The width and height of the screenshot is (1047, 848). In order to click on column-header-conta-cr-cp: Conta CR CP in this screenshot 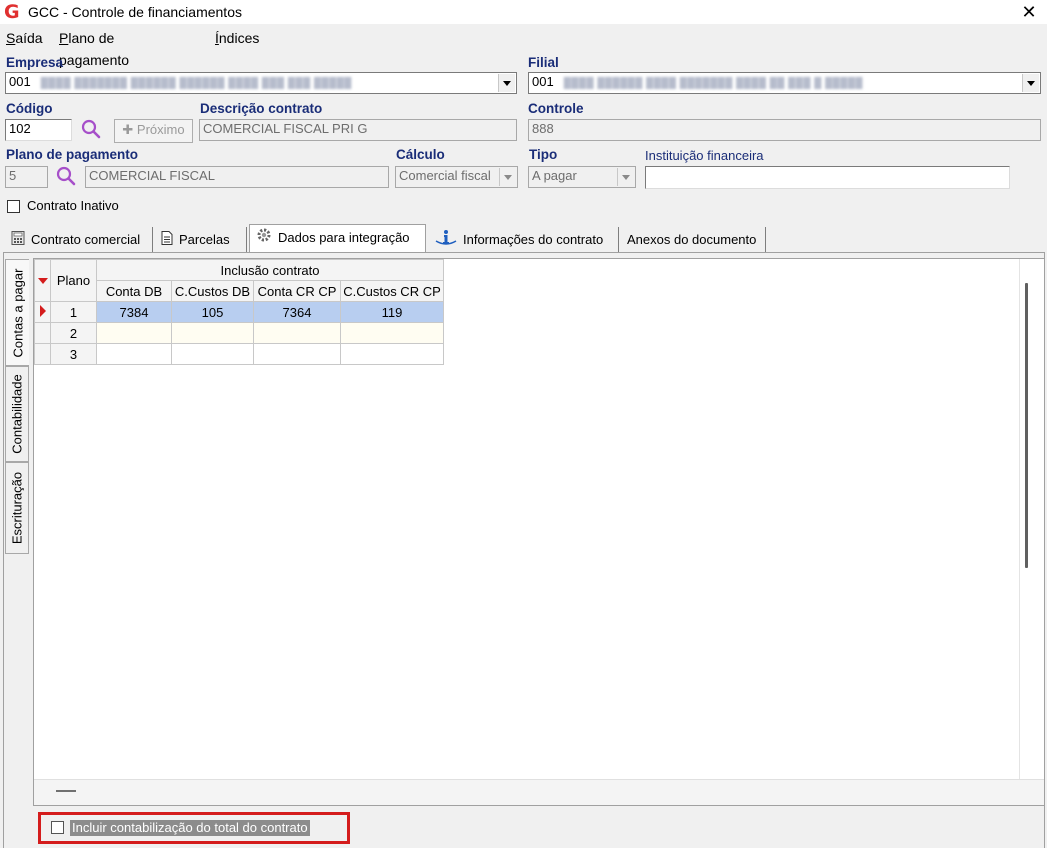, I will do `click(297, 291)`.